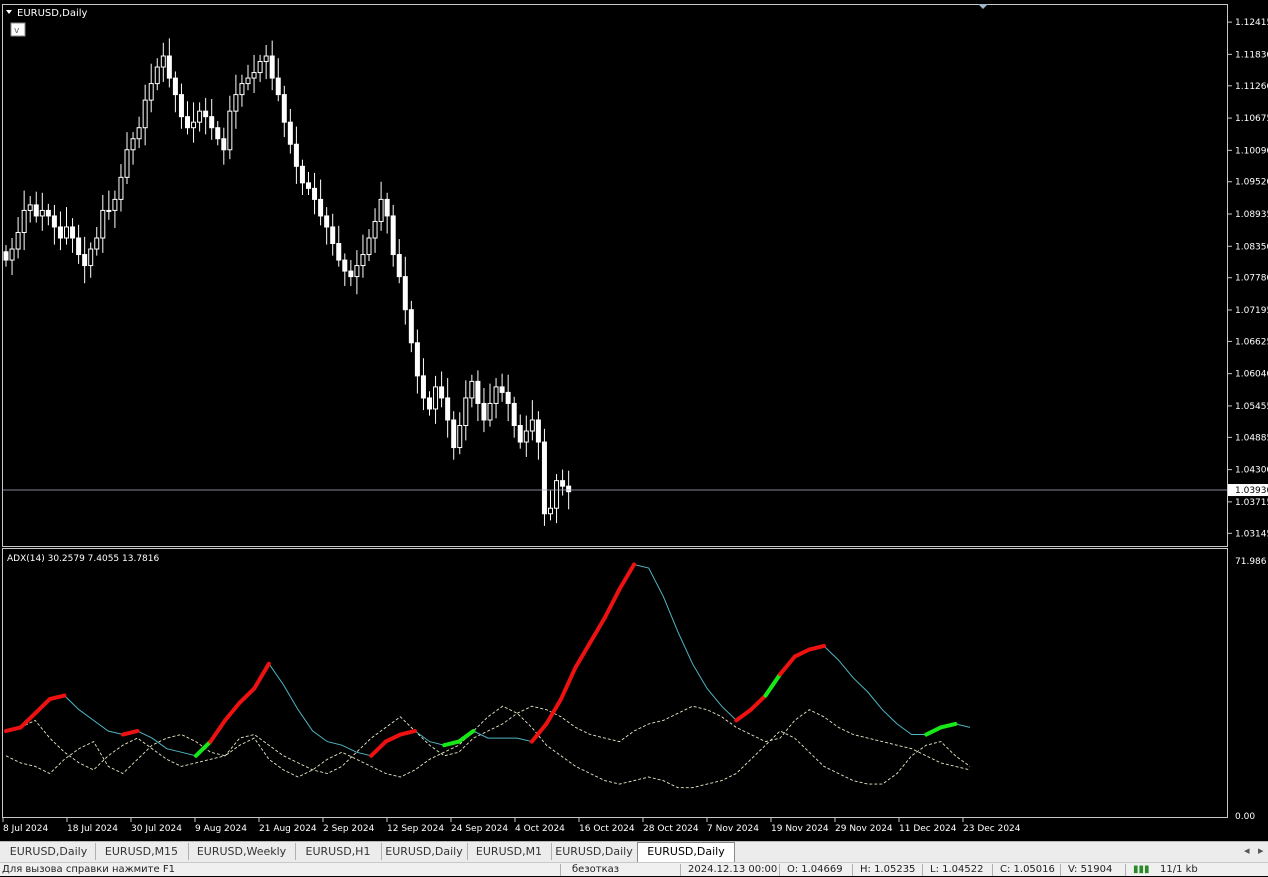  What do you see at coordinates (671, 829) in the screenshot?
I see `time-tick-label: 28 Oct 2024` at bounding box center [671, 829].